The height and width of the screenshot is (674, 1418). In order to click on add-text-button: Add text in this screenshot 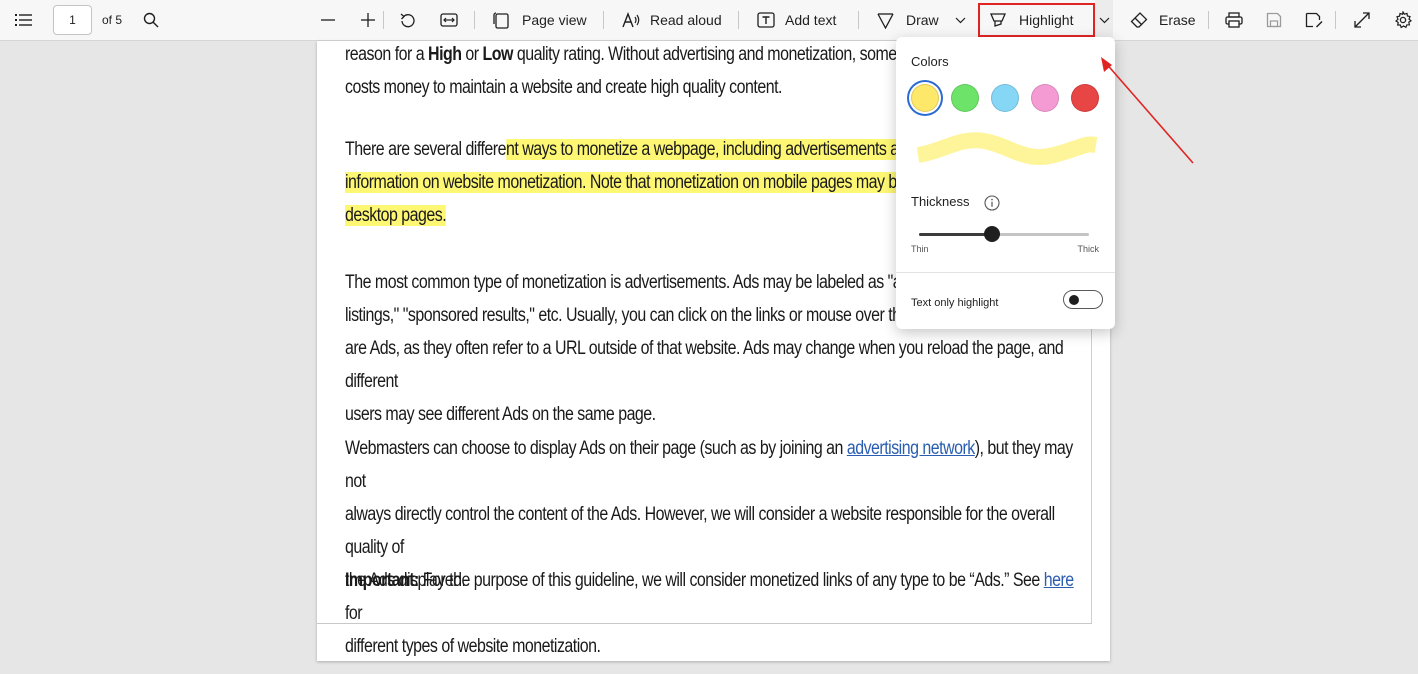, I will do `click(796, 20)`.